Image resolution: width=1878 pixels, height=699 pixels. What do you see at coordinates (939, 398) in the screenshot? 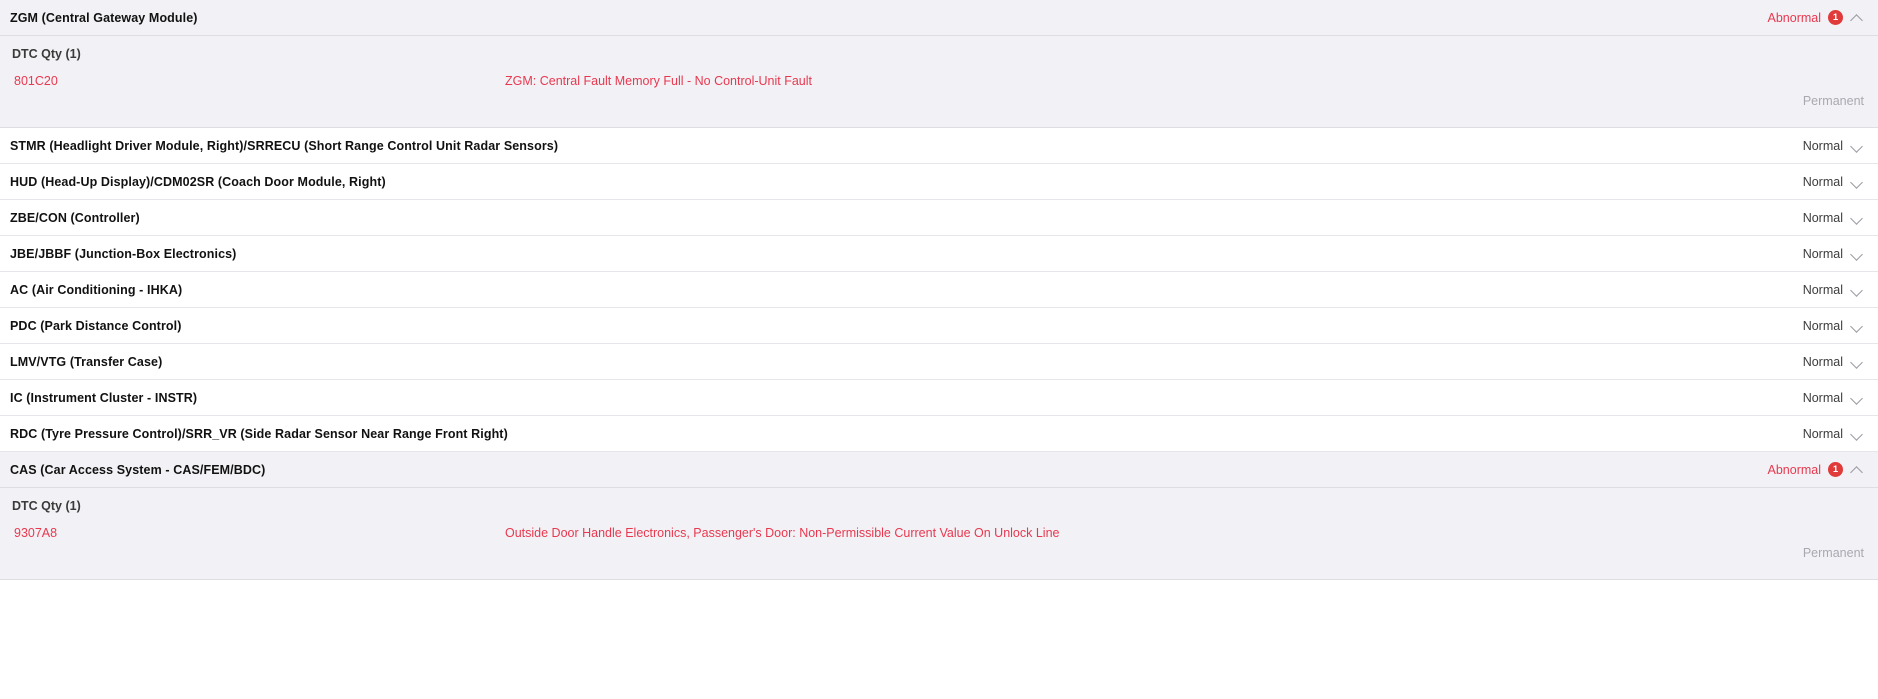
I see `module-row-ic: IC (Instrument Cluster - INSTR) Normal` at bounding box center [939, 398].